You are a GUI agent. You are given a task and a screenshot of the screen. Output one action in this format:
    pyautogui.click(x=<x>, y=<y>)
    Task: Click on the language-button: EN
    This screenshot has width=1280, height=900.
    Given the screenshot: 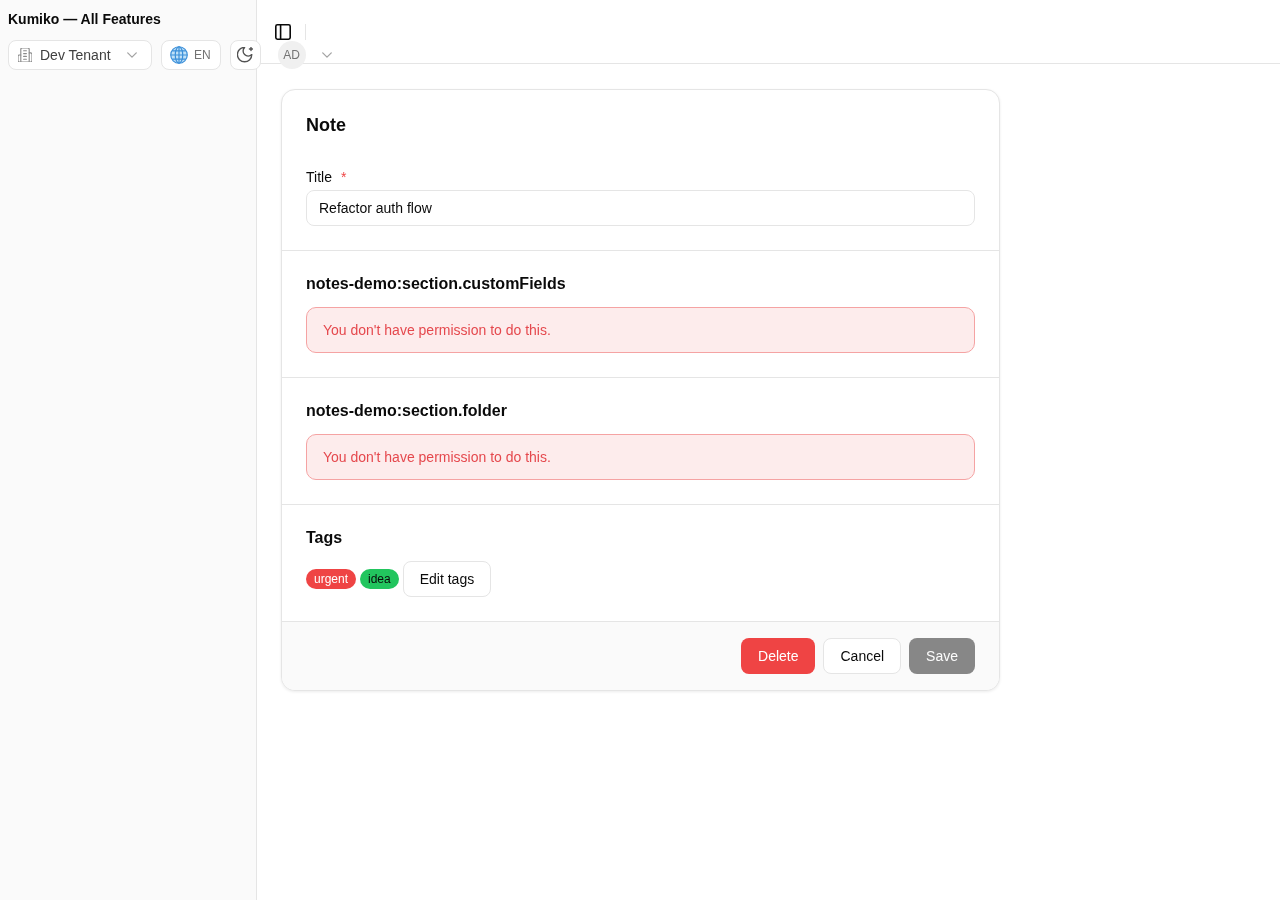 What is the action you would take?
    pyautogui.click(x=191, y=55)
    